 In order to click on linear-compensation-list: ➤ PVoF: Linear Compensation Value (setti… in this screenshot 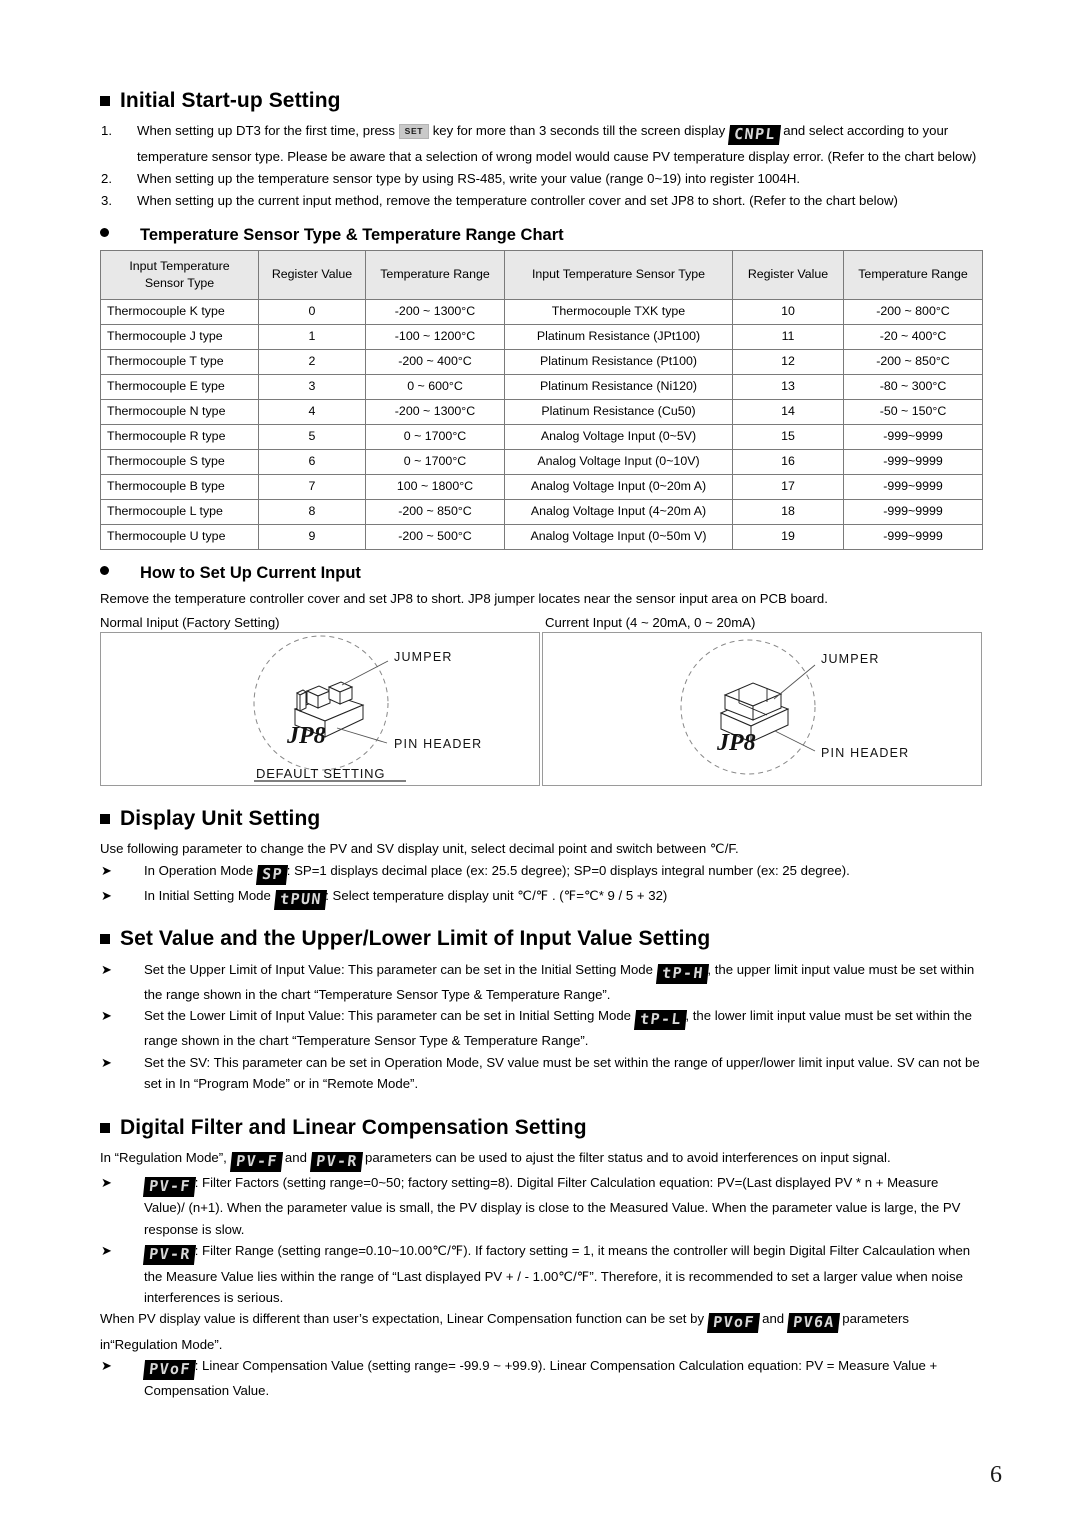, I will do `click(541, 1378)`.